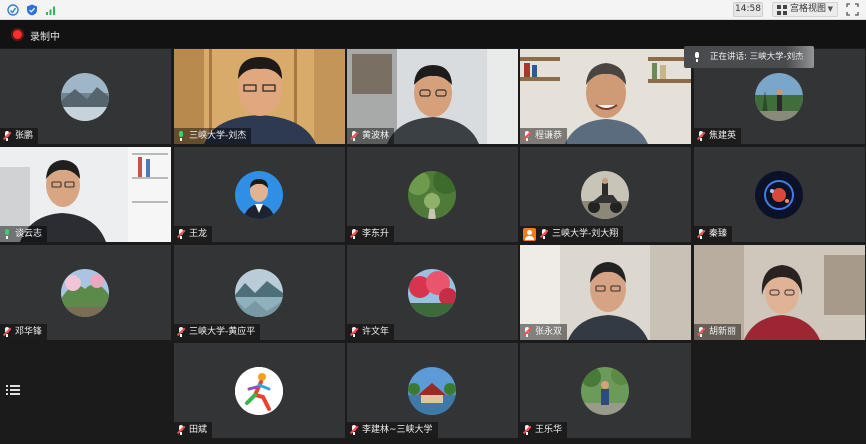 The image size is (866, 444). I want to click on participant-tile: 邓华锋, so click(85, 292).